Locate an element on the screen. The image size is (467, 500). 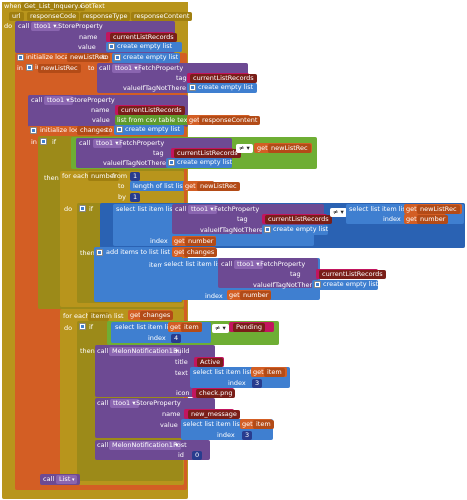
event-component-dropdown: Get_List_Inquery is located at coordinates (53, 6).